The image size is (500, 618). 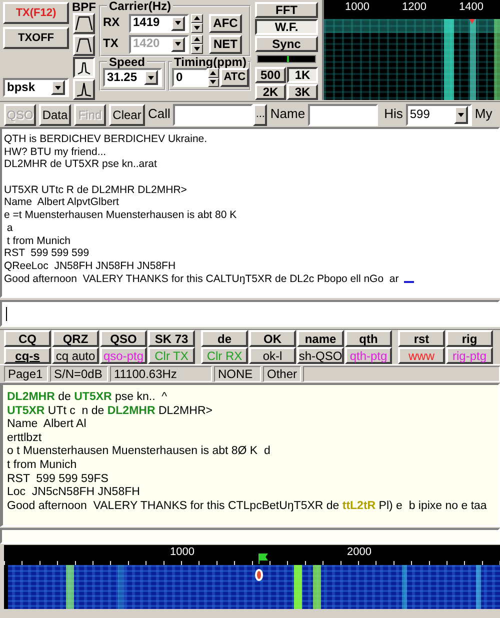 I want to click on text-line: erttlbzt, so click(x=25, y=439).